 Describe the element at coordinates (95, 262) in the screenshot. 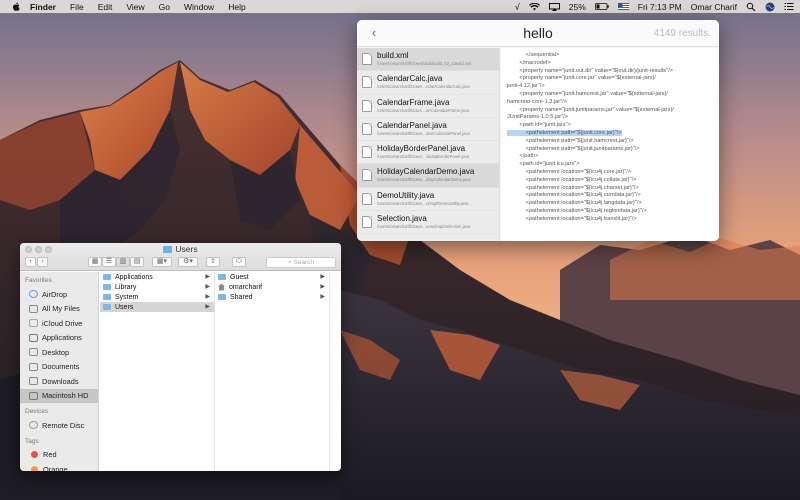

I see `icon-view-button: ▦` at that location.